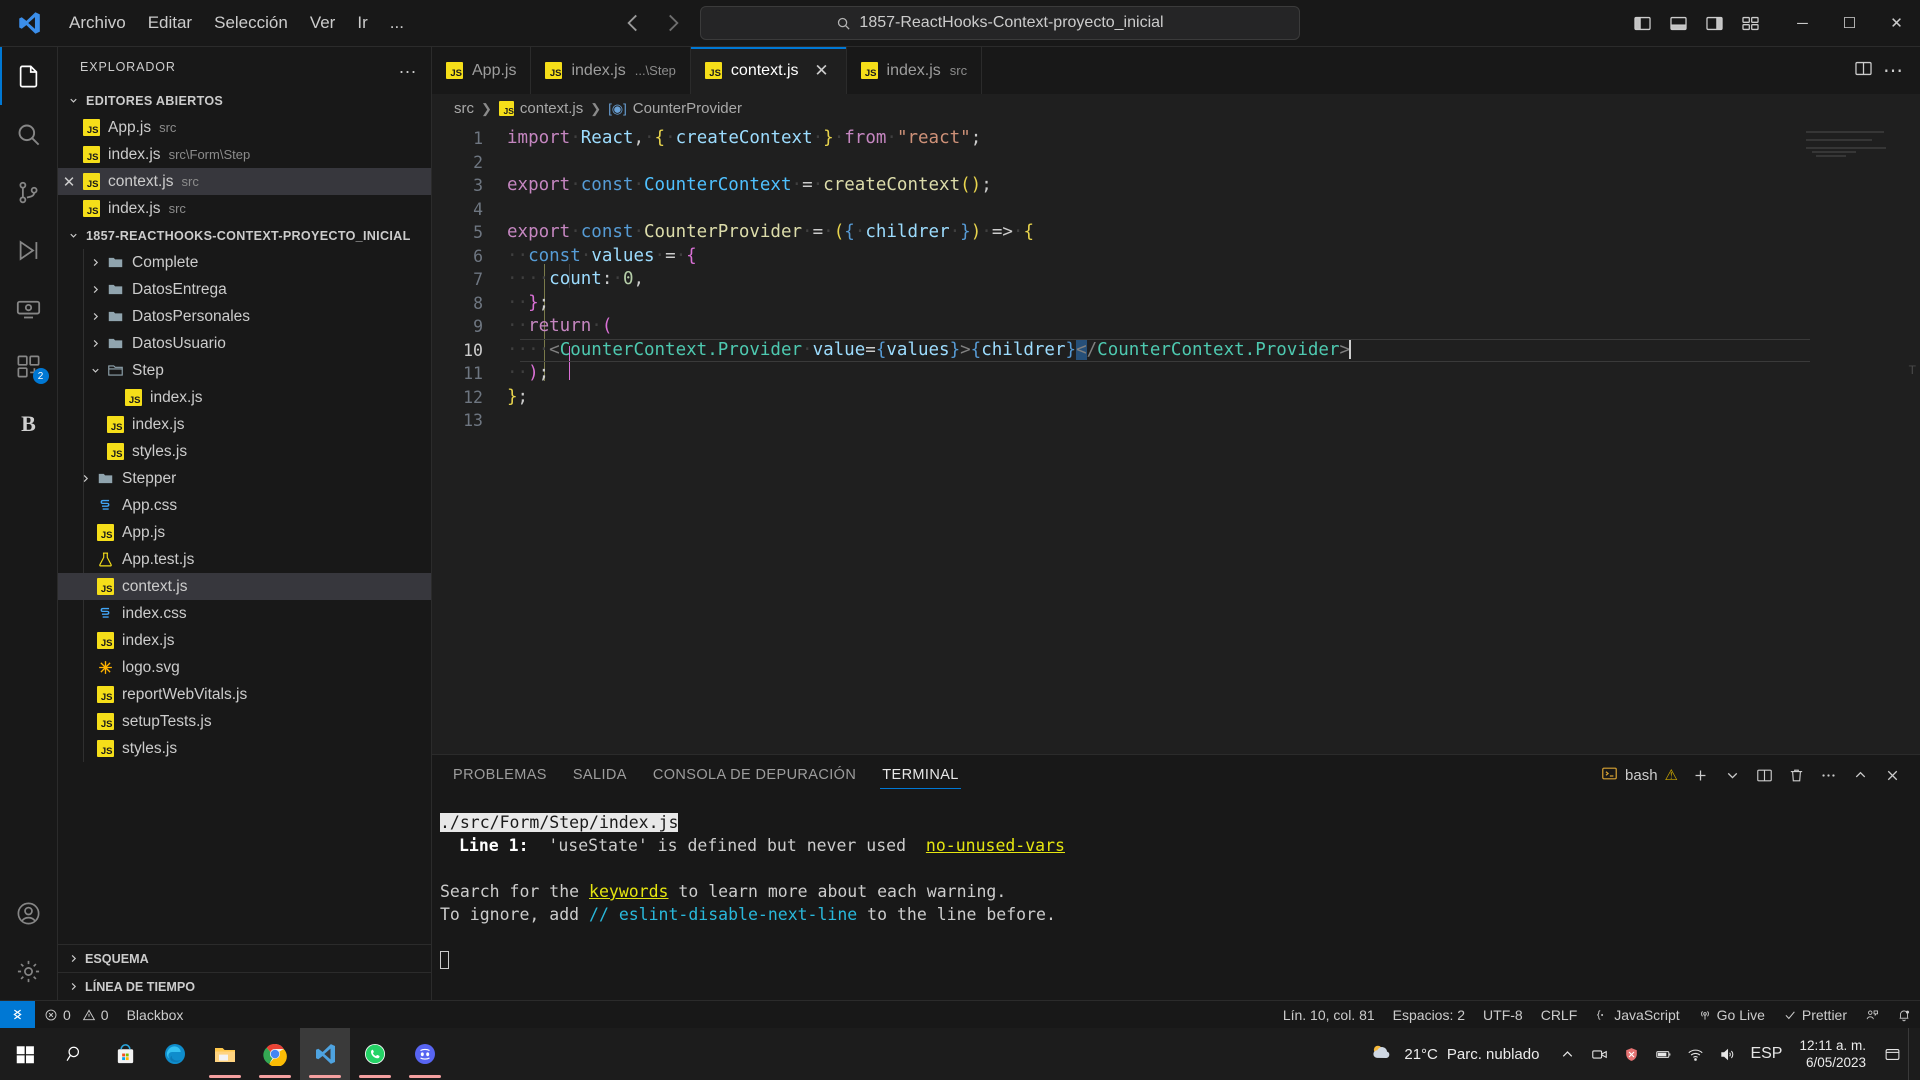 The image size is (1920, 1080). What do you see at coordinates (25, 1054) in the screenshot?
I see `taskbar-start-button` at bounding box center [25, 1054].